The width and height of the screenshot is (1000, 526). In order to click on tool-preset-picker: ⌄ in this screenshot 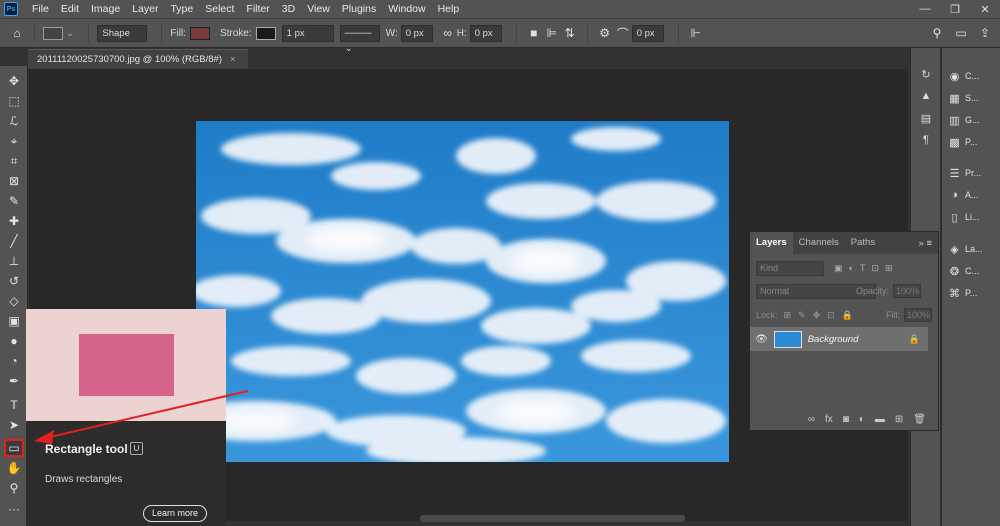, I will do `click(58, 33)`.